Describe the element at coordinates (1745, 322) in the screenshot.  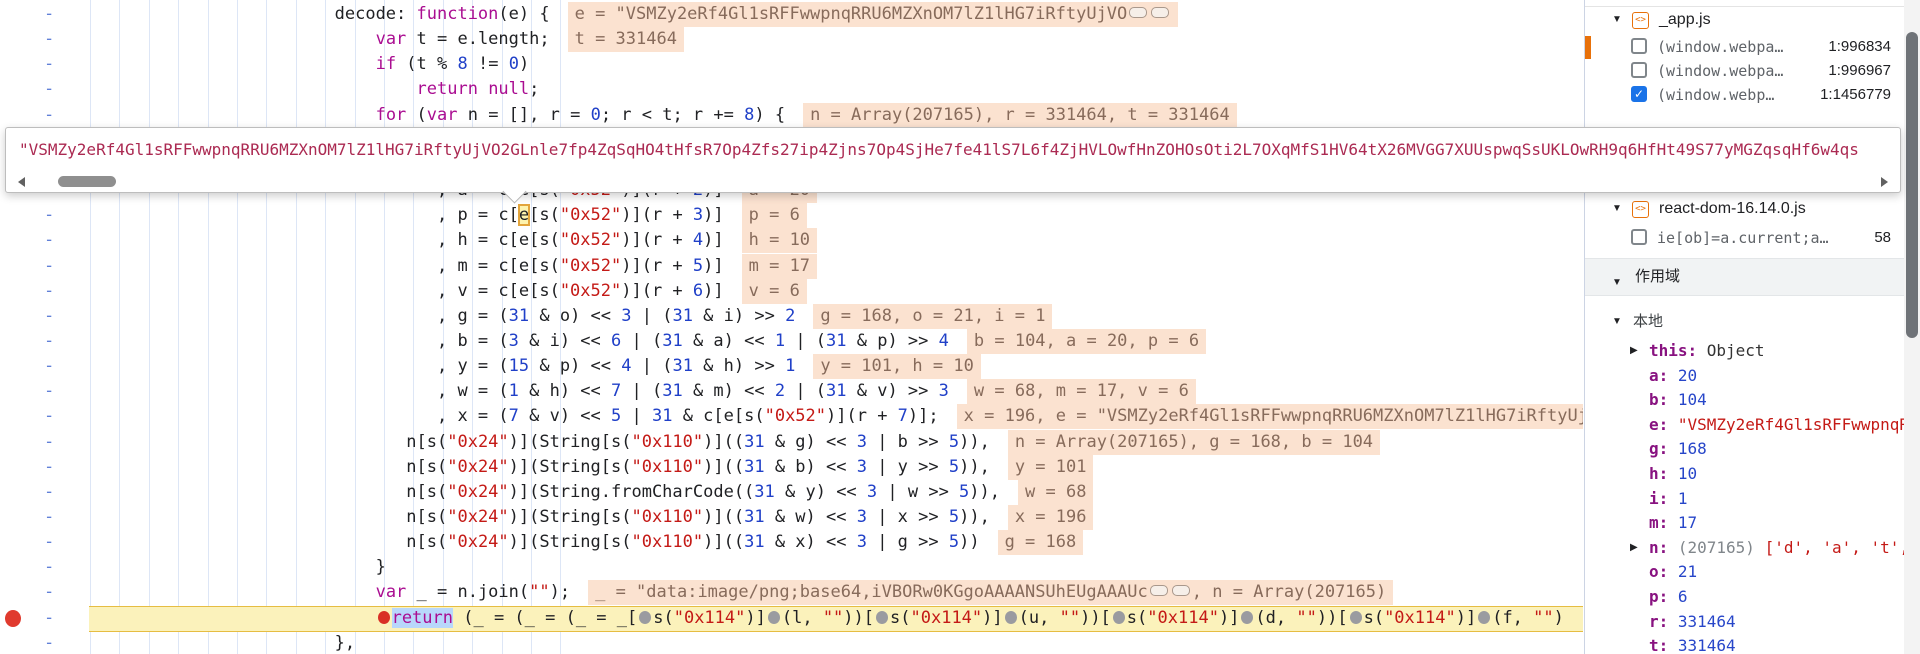
I see `scope-local-group: ▼ 本地` at that location.